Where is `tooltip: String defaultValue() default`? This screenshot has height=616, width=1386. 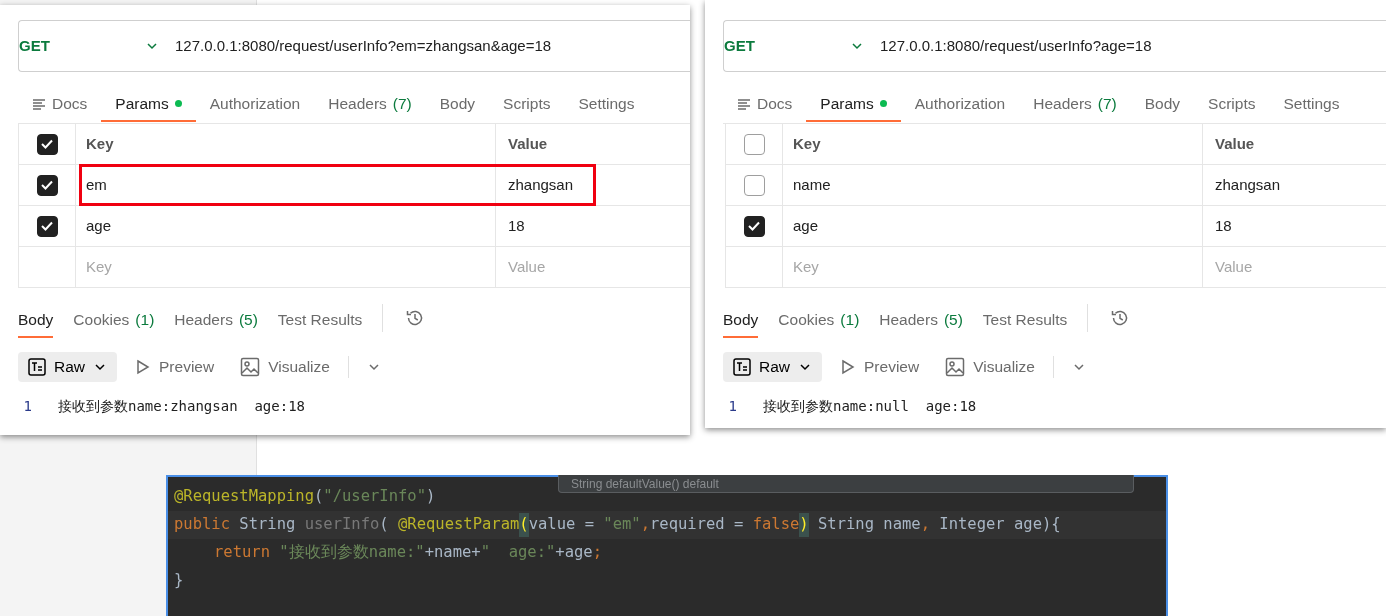 tooltip: String defaultValue() default is located at coordinates (846, 484).